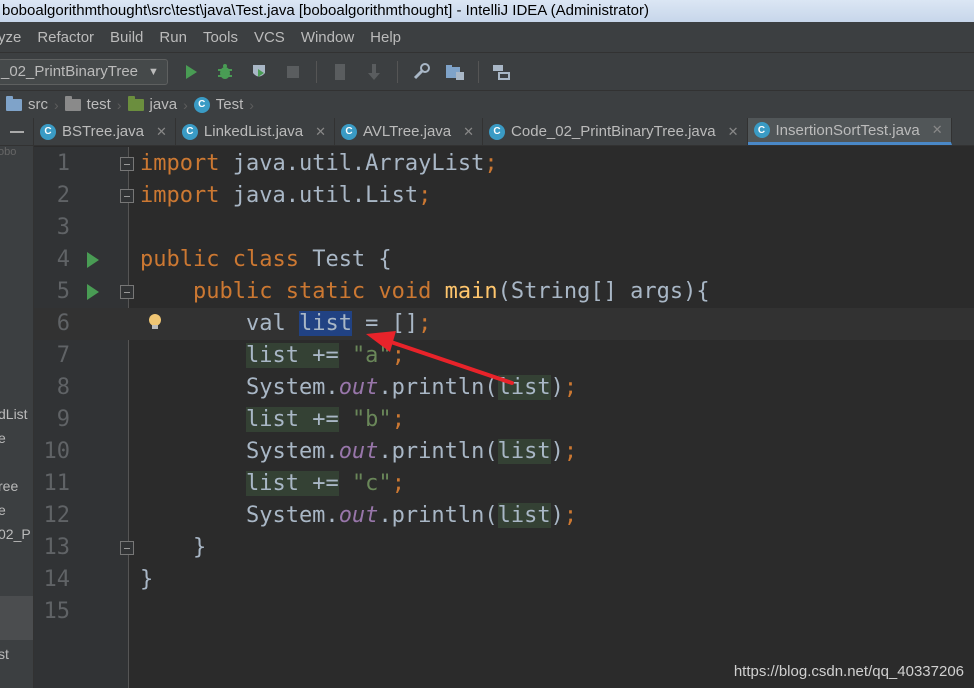 This screenshot has height=688, width=974. What do you see at coordinates (849, 131) in the screenshot?
I see `tab-insertionsorttest: C InsertionSortTest.java ✕` at bounding box center [849, 131].